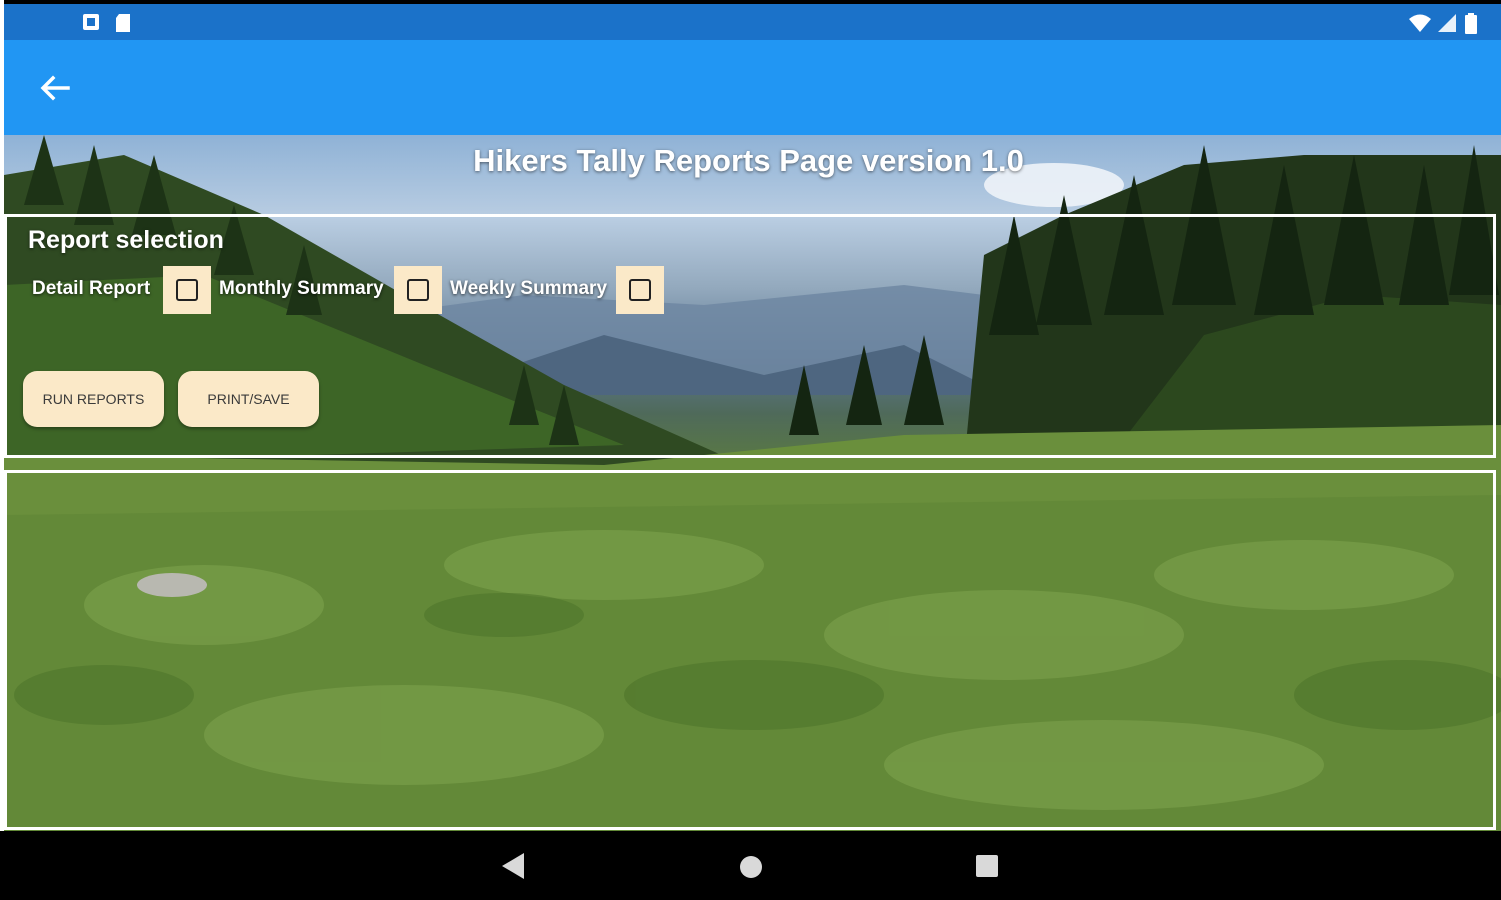  Describe the element at coordinates (301, 288) in the screenshot. I see `monthly-summary-label: Monthly Summary` at that location.